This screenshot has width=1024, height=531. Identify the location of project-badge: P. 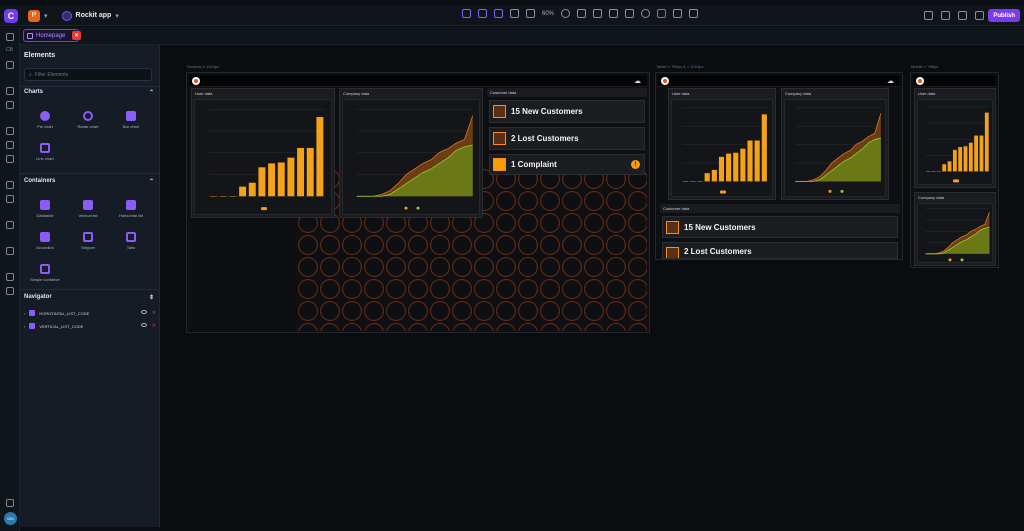
(34, 15).